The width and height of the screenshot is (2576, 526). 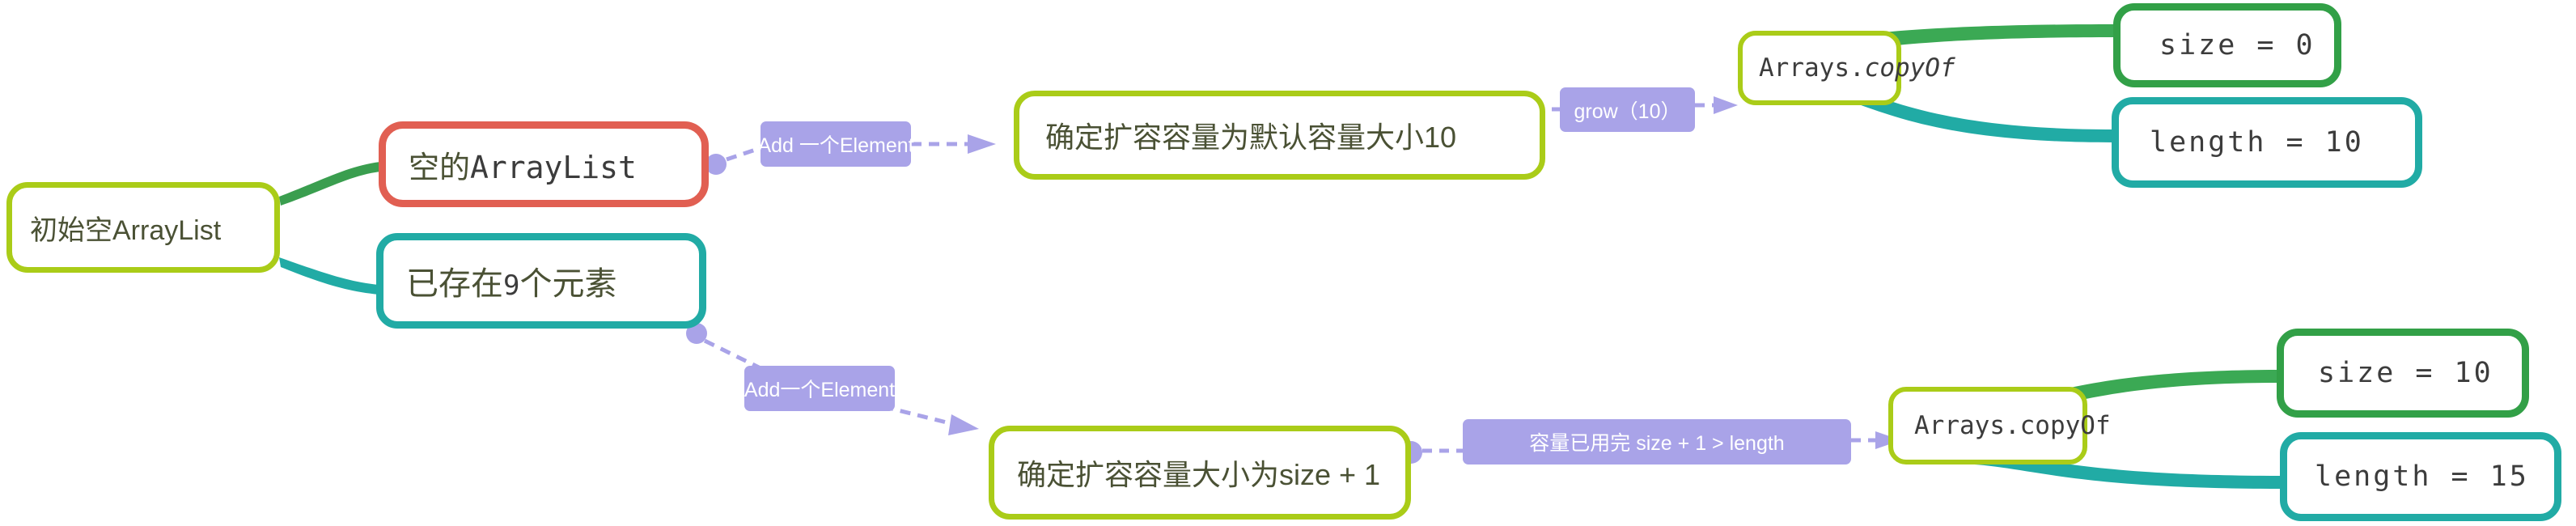 What do you see at coordinates (1251, 137) in the screenshot?
I see `node-grow-default-capacity-label: 确定扩容容量为默认容量大小10` at bounding box center [1251, 137].